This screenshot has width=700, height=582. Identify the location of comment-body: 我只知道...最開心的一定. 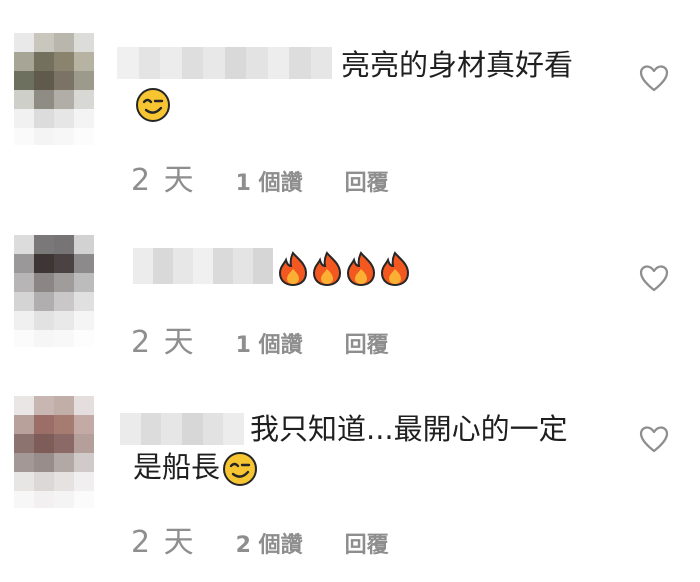
(409, 429).